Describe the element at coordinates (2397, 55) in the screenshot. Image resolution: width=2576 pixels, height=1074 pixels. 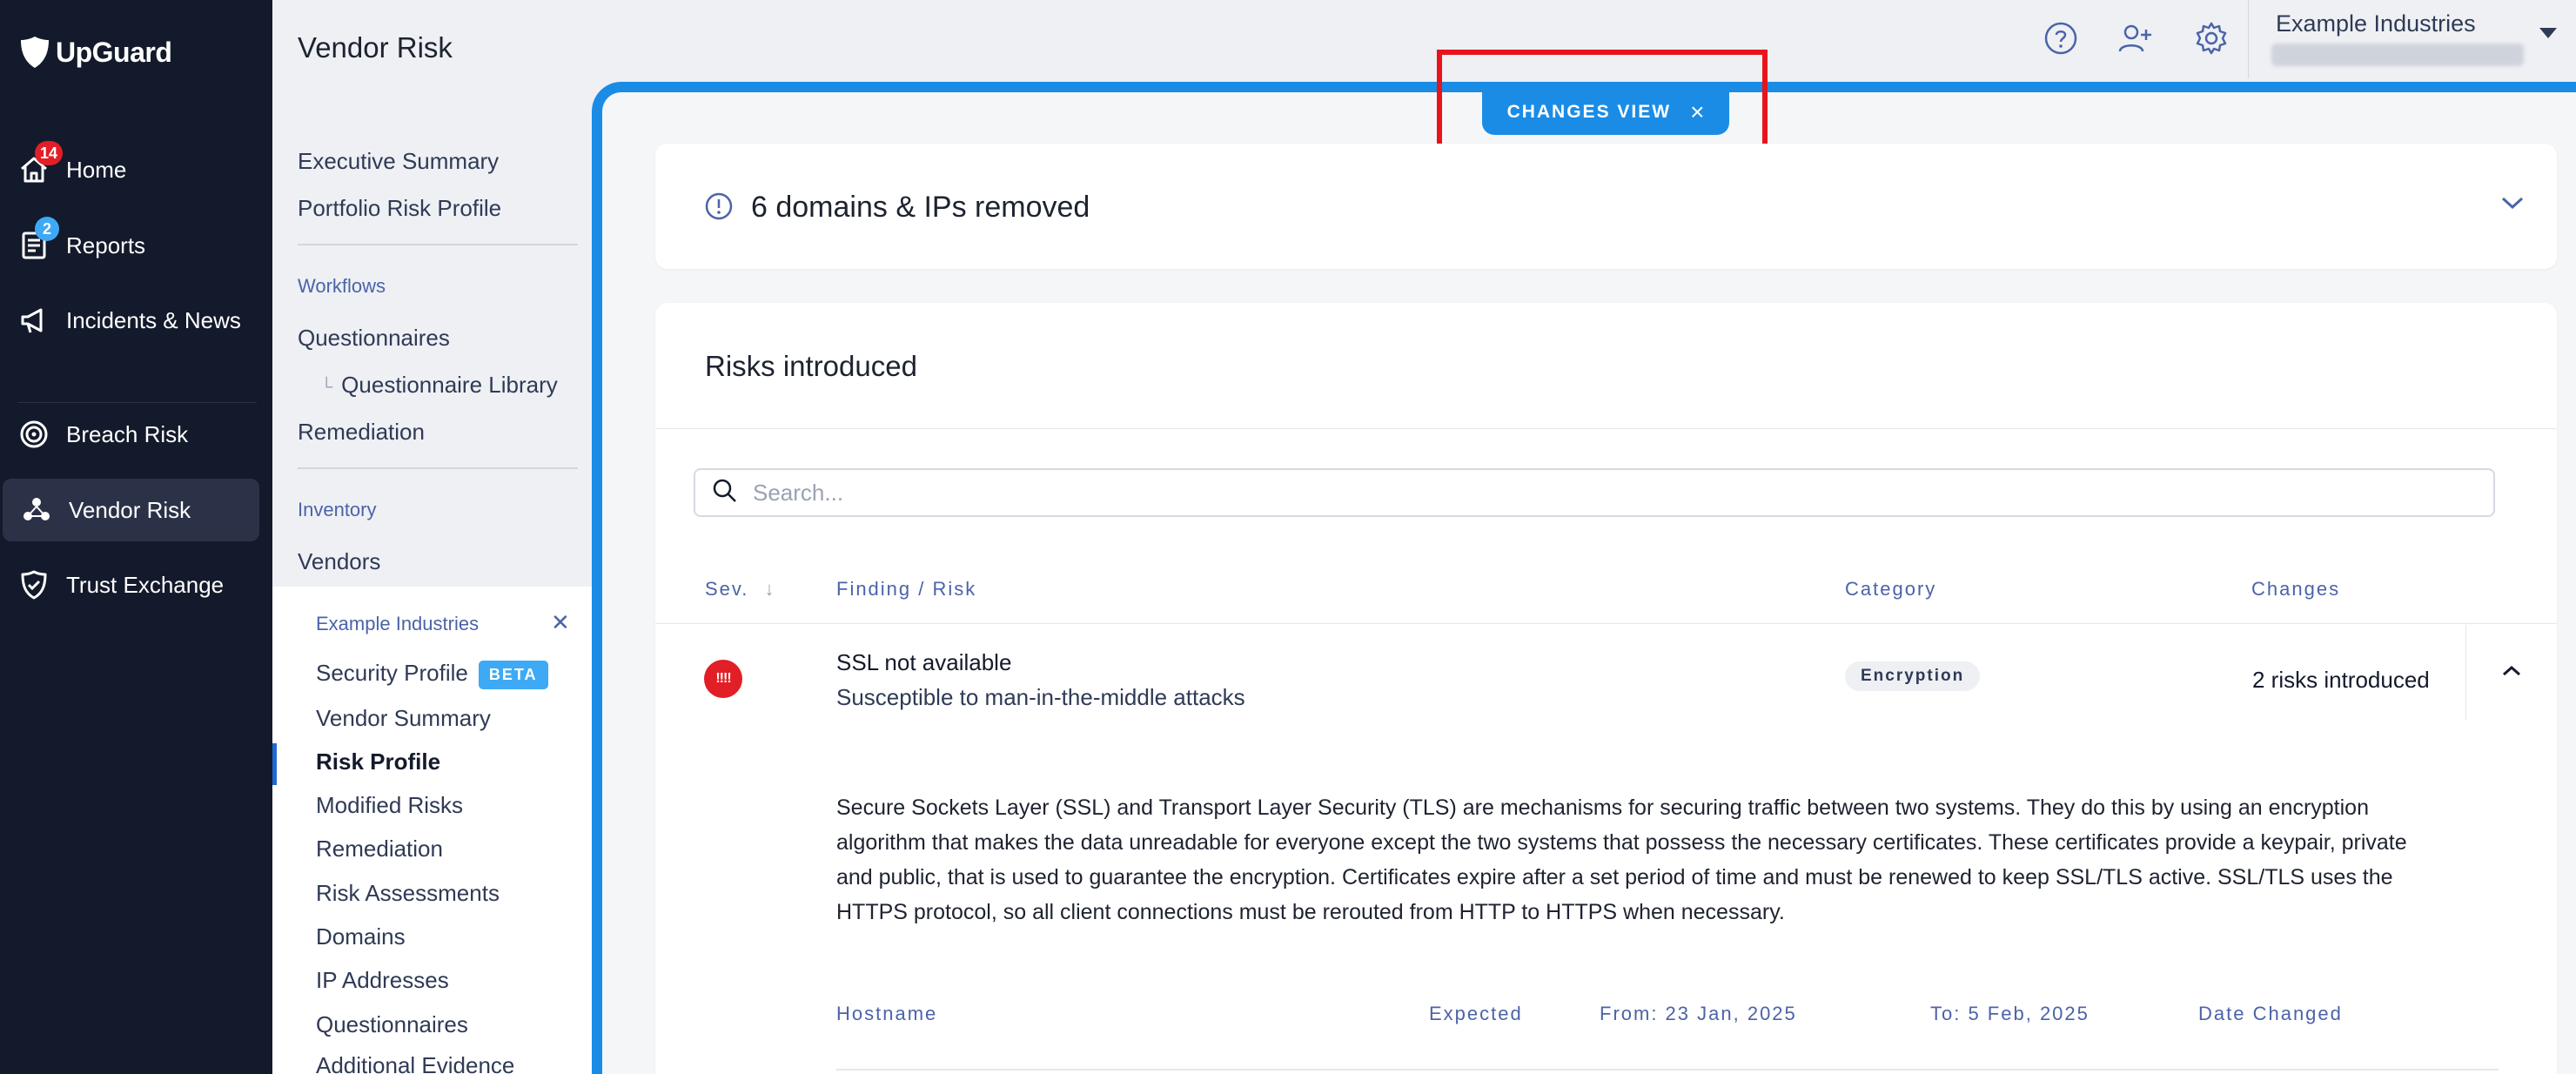
I see `redacted-email` at that location.